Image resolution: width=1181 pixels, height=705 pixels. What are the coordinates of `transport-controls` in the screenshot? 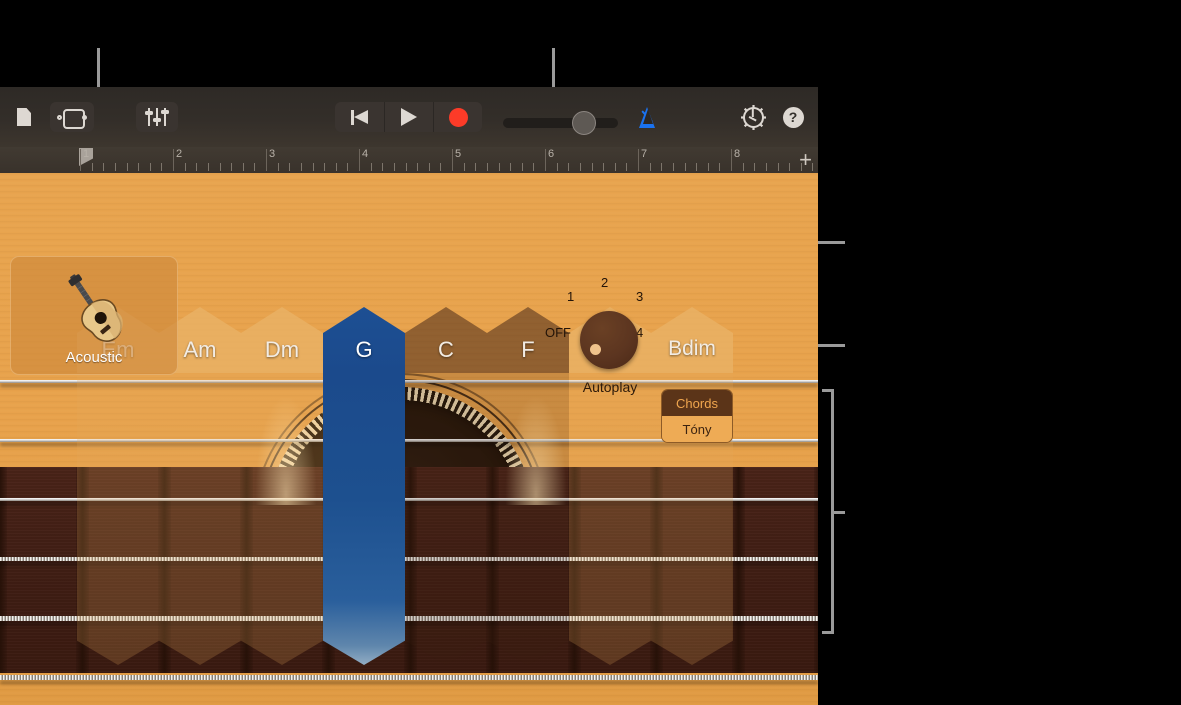 It's located at (408, 117).